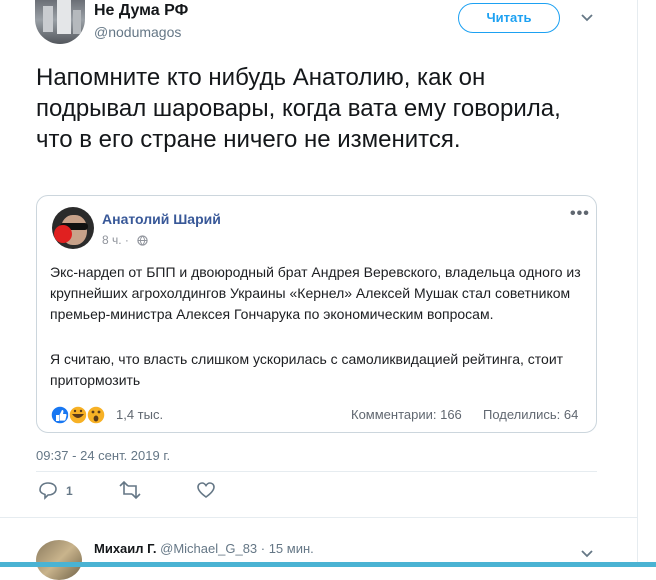 The image size is (656, 580). What do you see at coordinates (580, 213) in the screenshot?
I see `more-options-icon: •••` at bounding box center [580, 213].